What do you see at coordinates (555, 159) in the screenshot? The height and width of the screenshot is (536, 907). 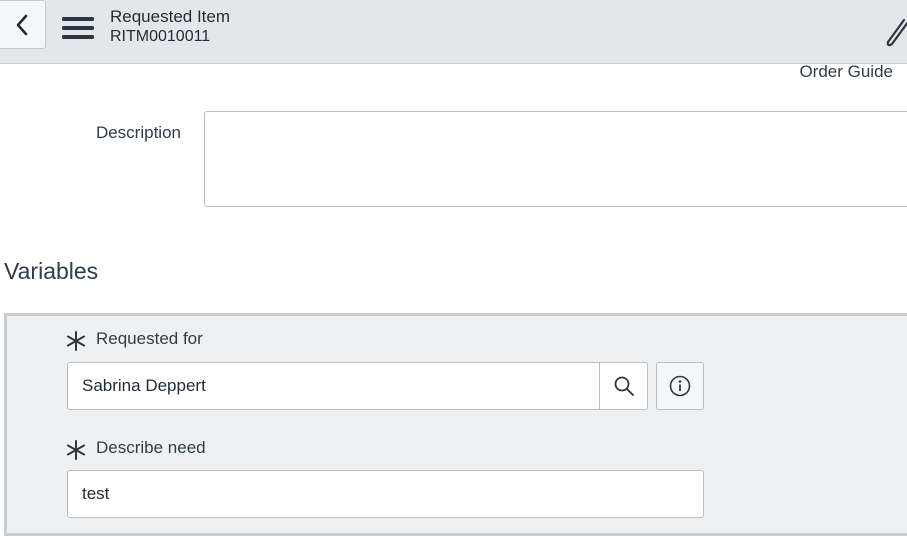 I see `description-field` at bounding box center [555, 159].